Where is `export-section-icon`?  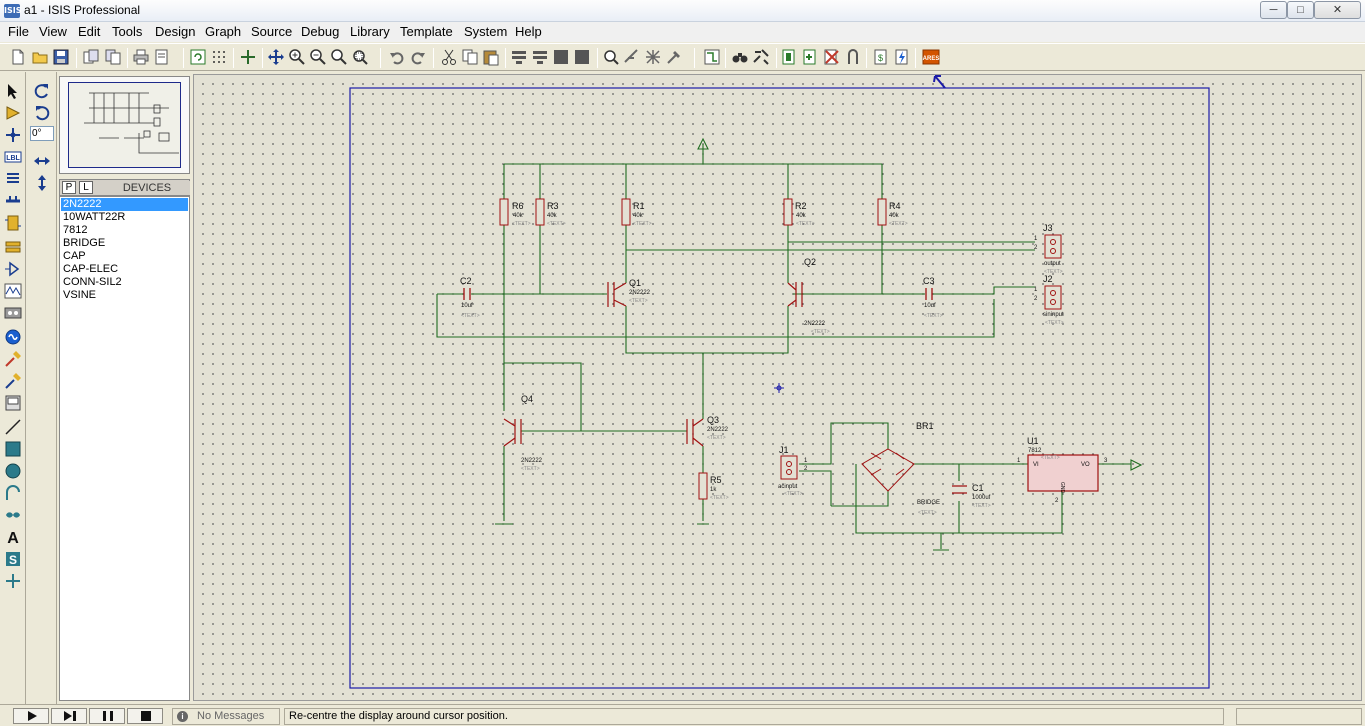
export-section-icon is located at coordinates (113, 57).